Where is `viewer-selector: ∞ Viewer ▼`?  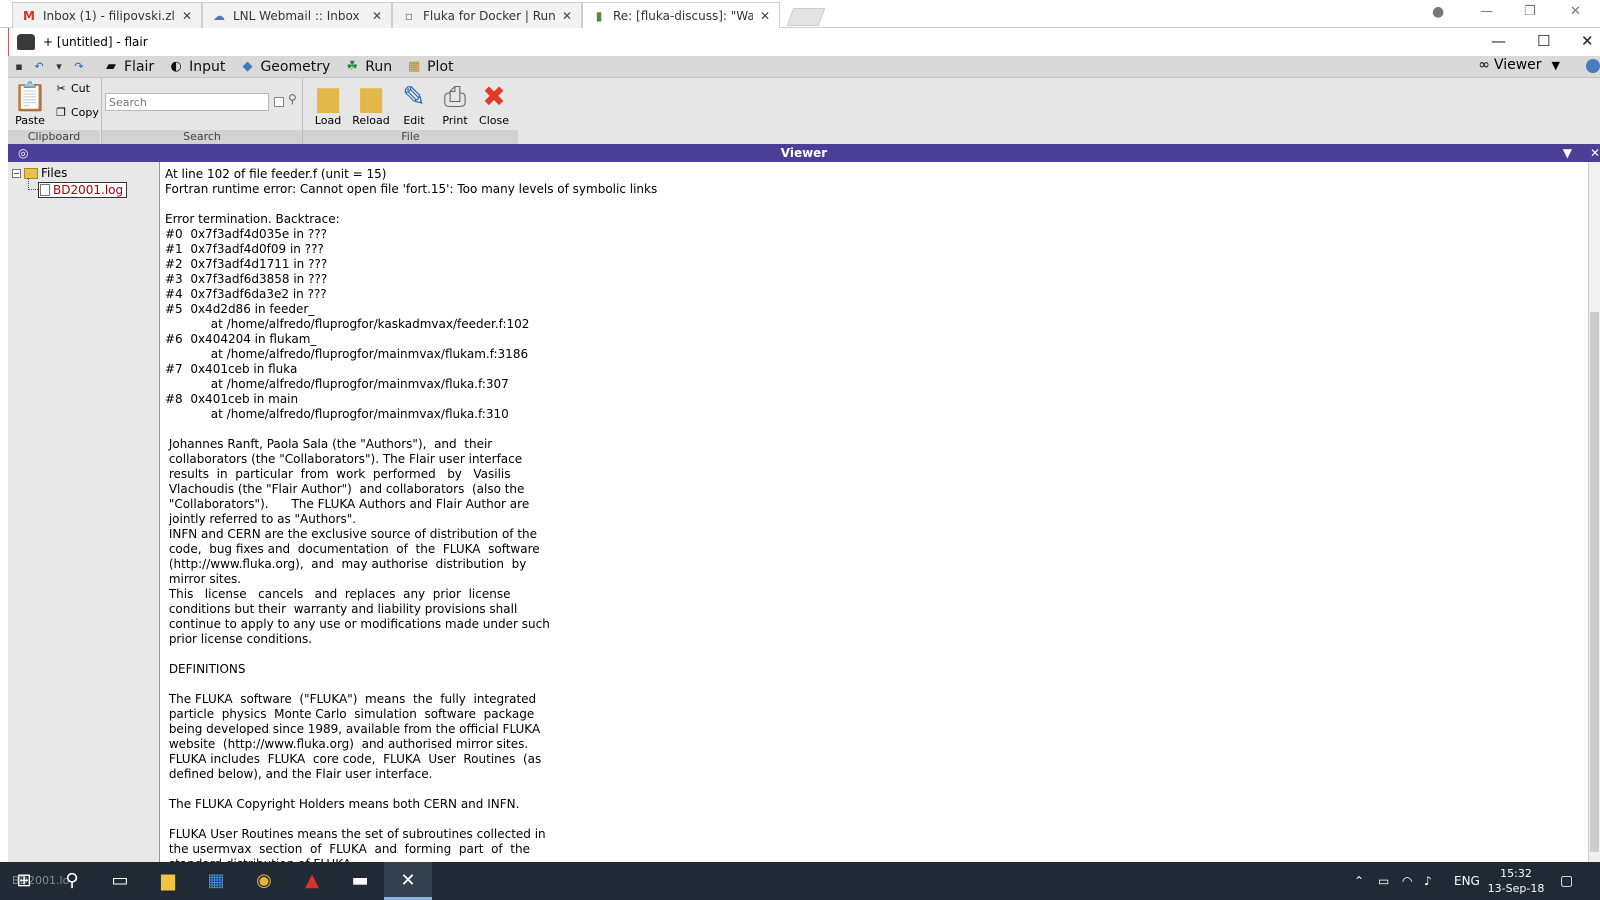
viewer-selector: ∞ Viewer ▼ is located at coordinates (1519, 65).